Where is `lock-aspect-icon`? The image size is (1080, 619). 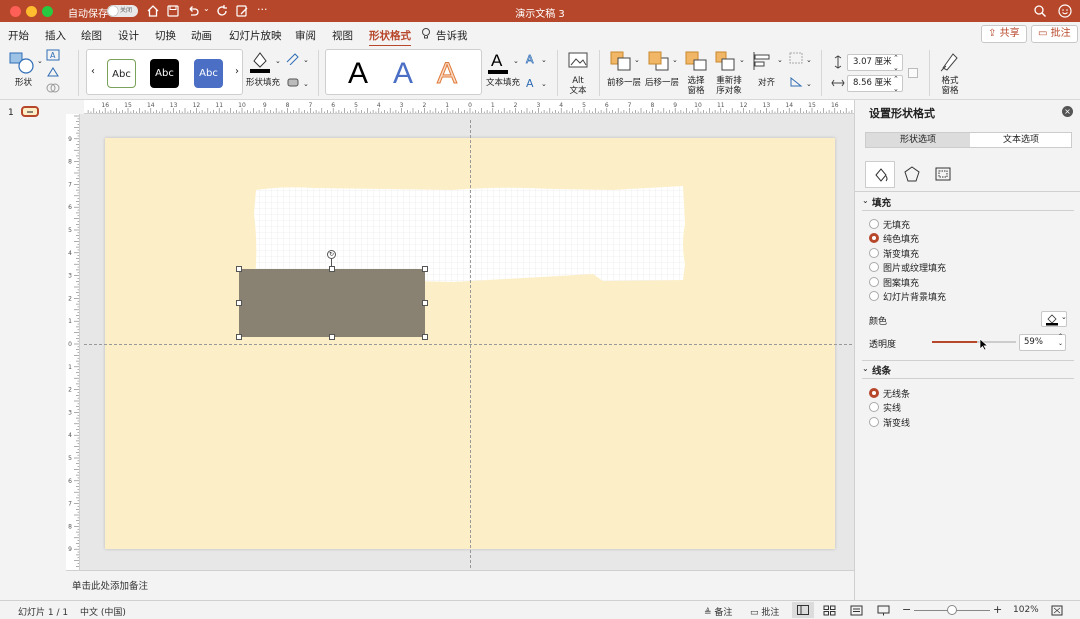 lock-aspect-icon is located at coordinates (913, 73).